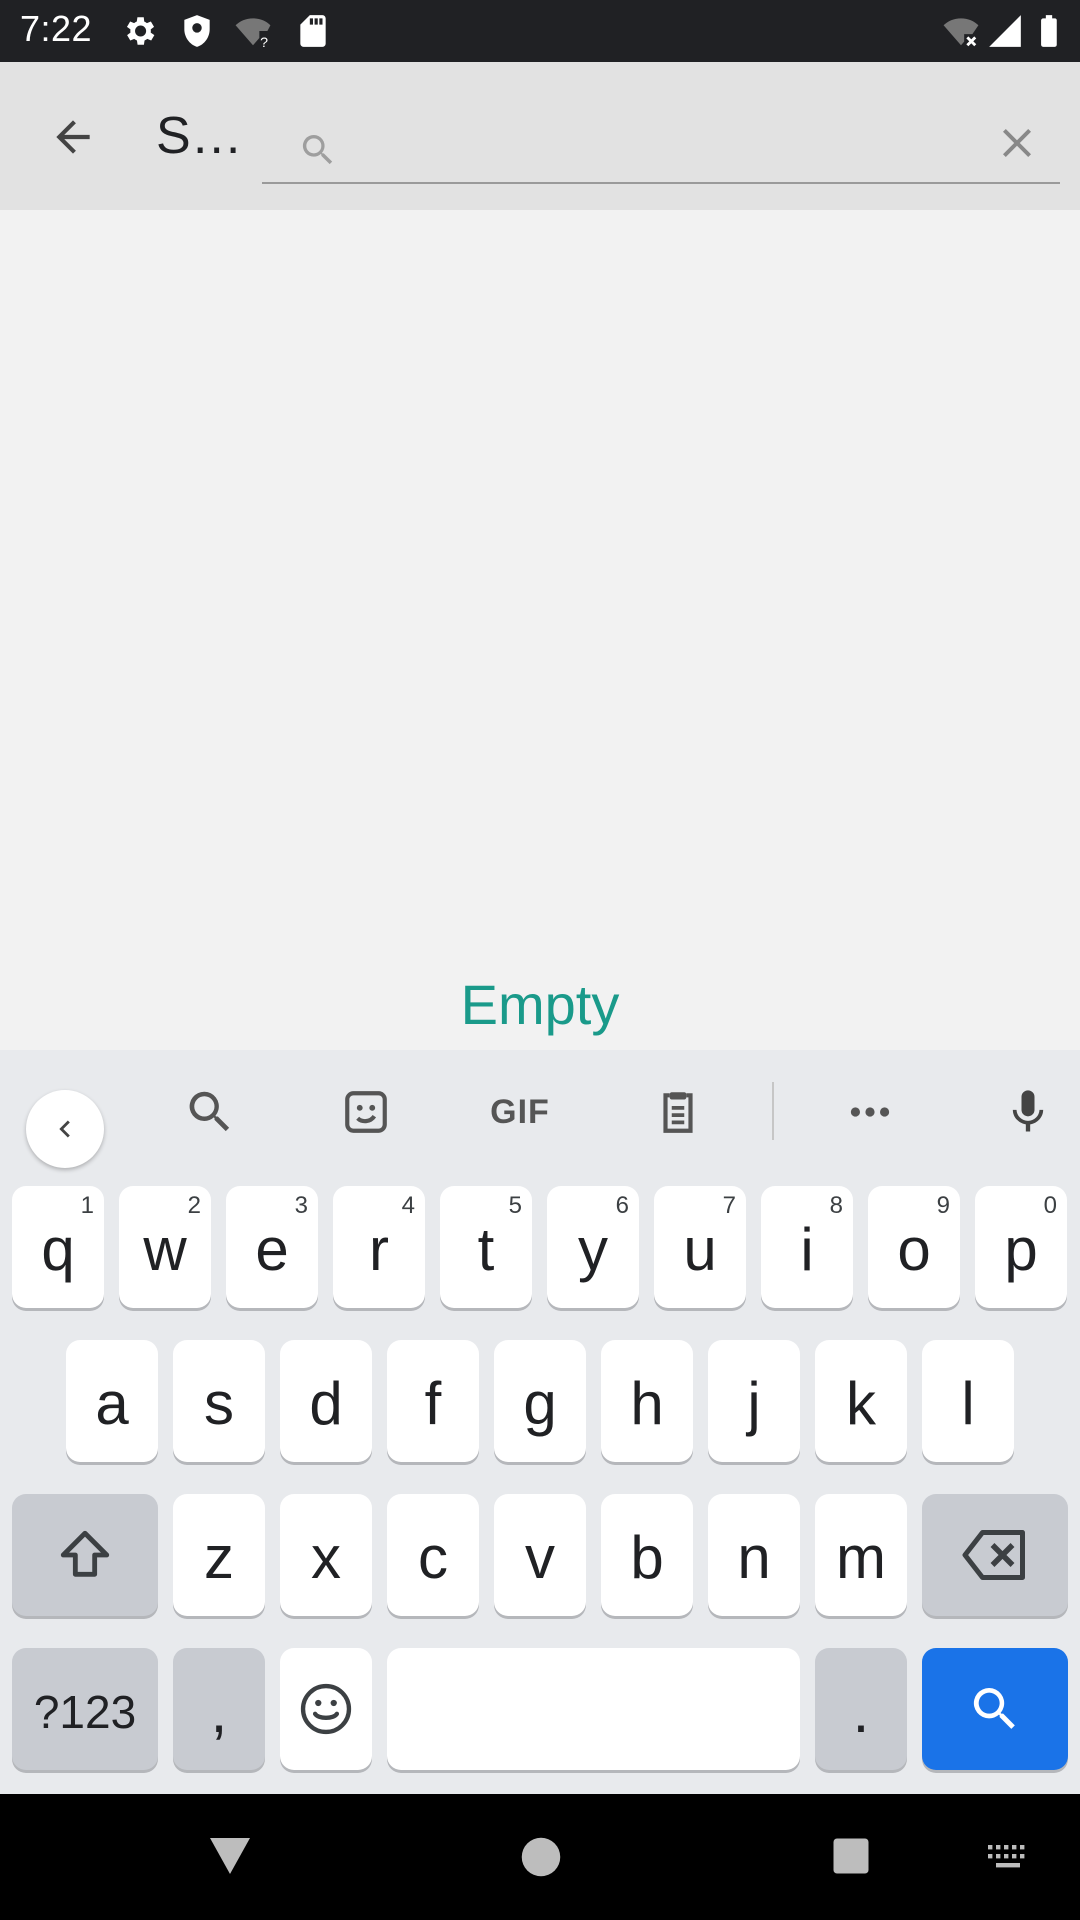  What do you see at coordinates (851, 1856) in the screenshot?
I see `recents-square-icon` at bounding box center [851, 1856].